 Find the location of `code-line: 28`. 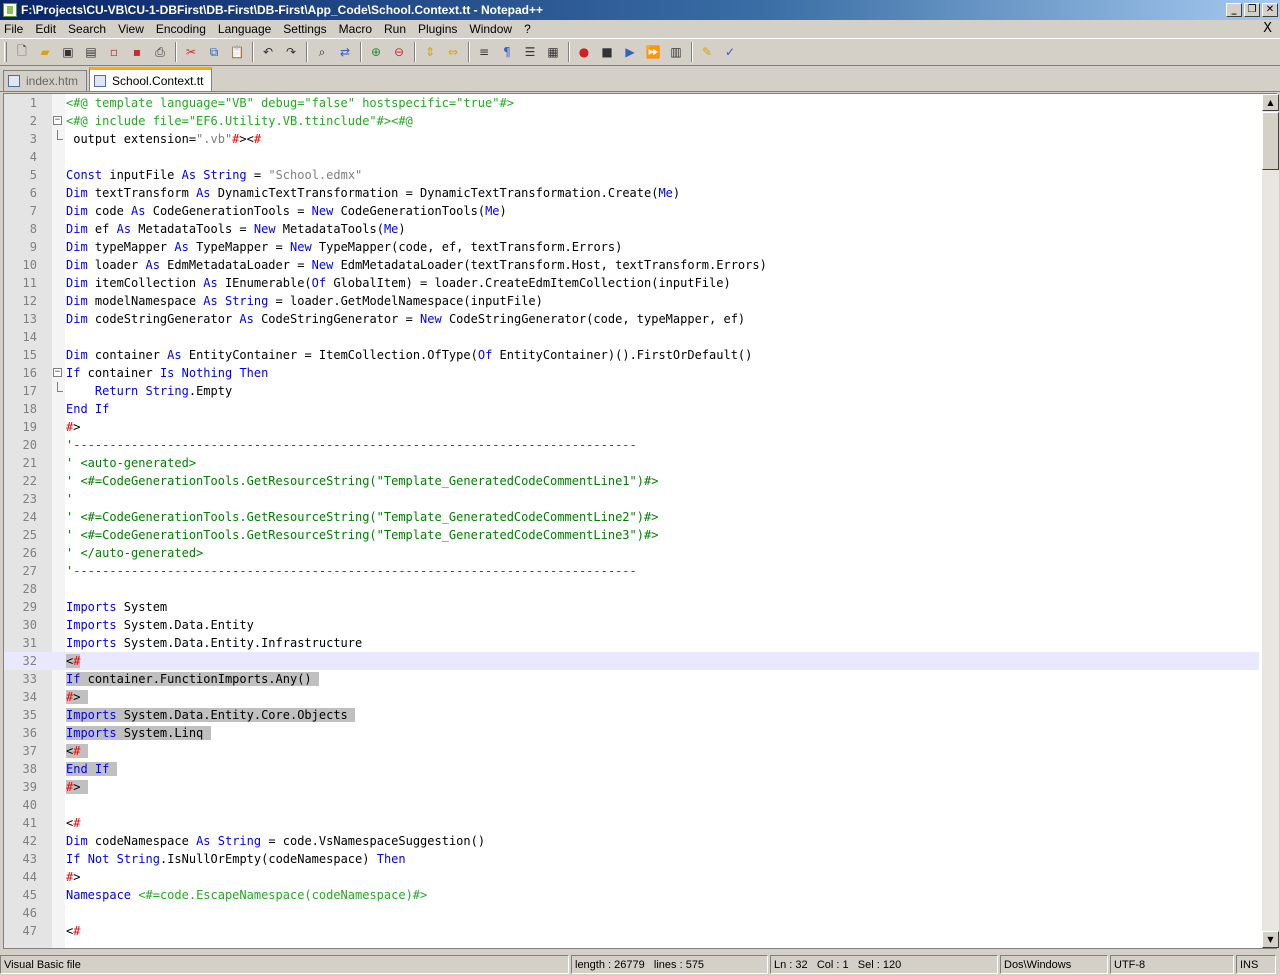

code-line: 28 is located at coordinates (631, 589).